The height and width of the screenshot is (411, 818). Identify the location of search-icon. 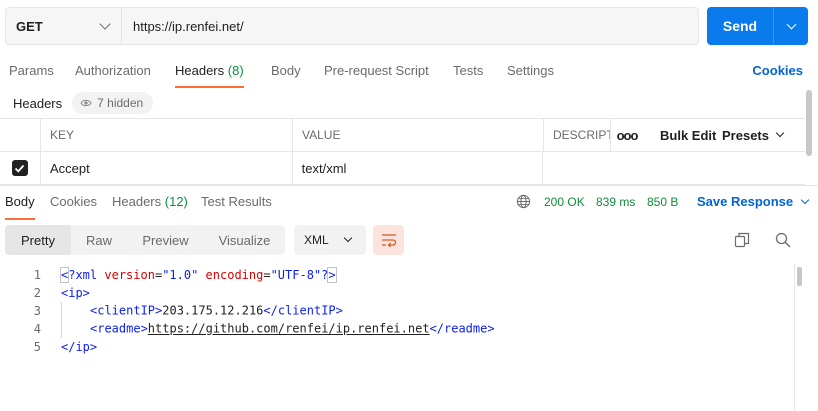
(783, 240).